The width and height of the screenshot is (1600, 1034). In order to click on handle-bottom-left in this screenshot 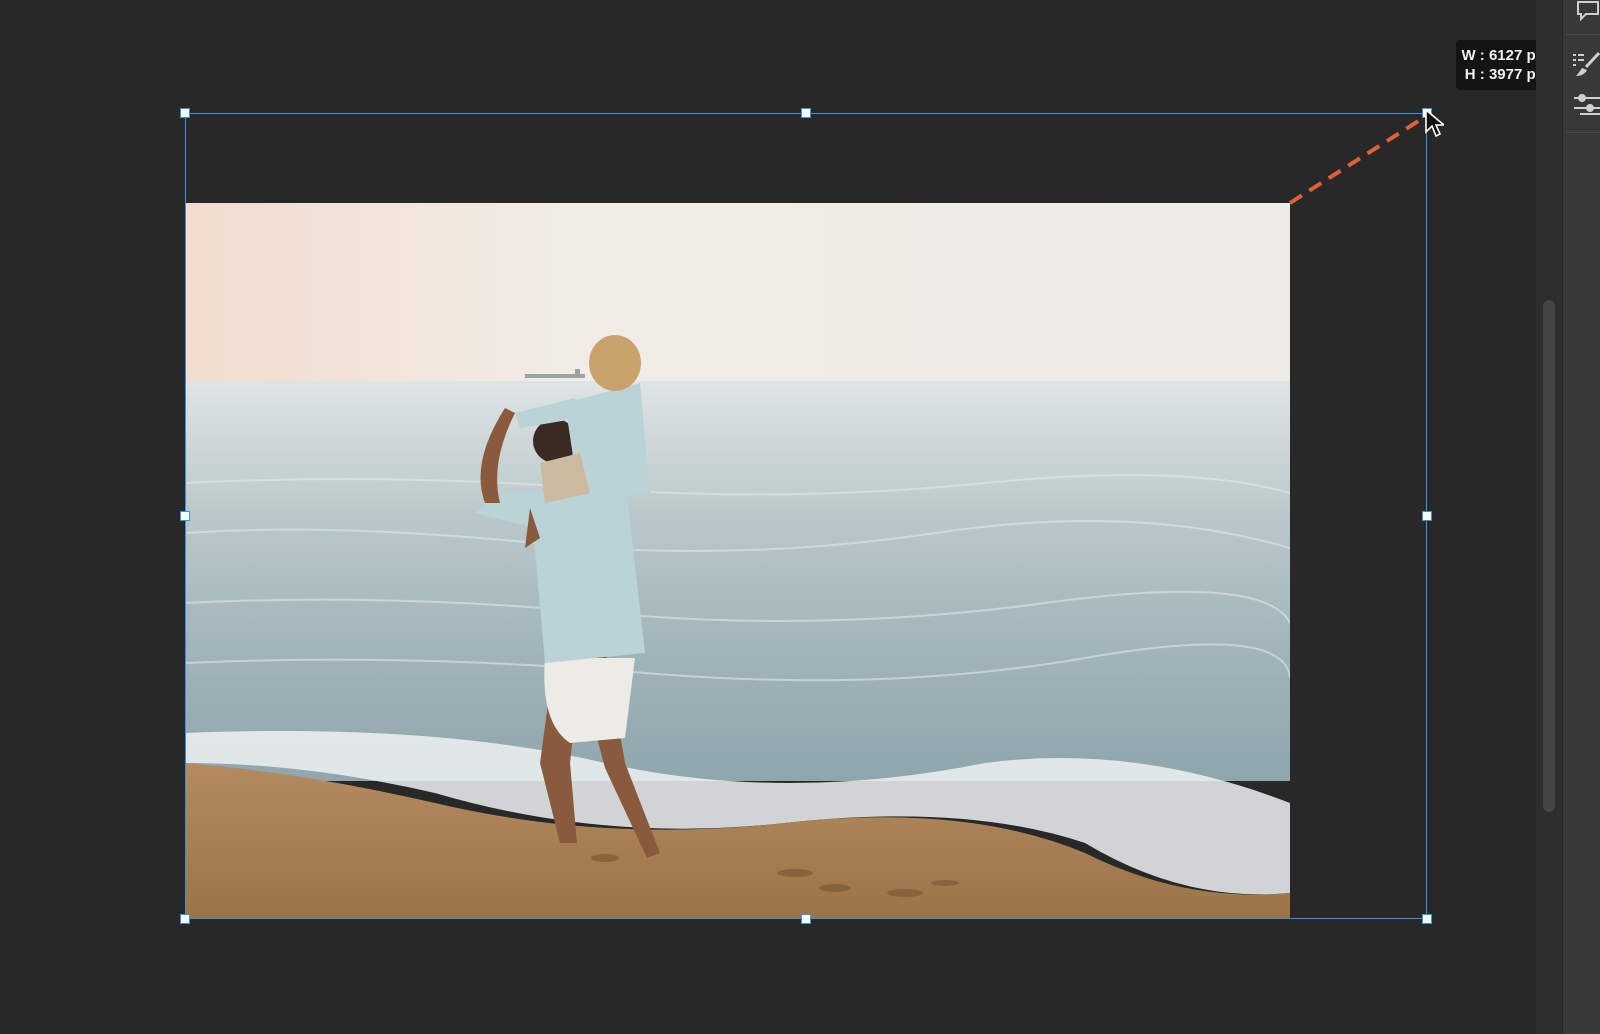, I will do `click(185, 919)`.